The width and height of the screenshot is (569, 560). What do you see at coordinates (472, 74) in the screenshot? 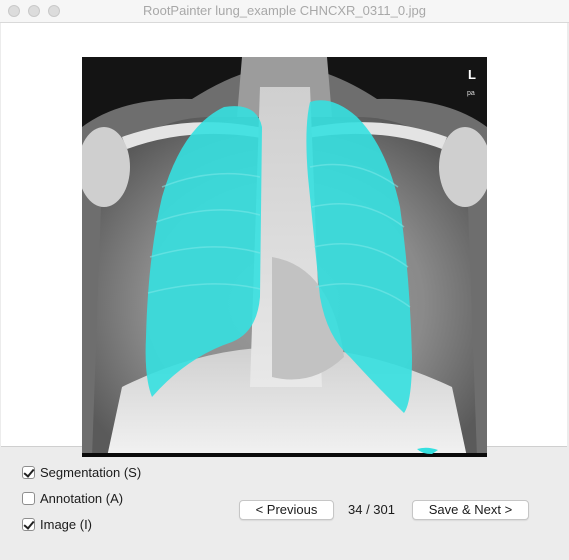
I see `orientation-marker: L` at bounding box center [472, 74].